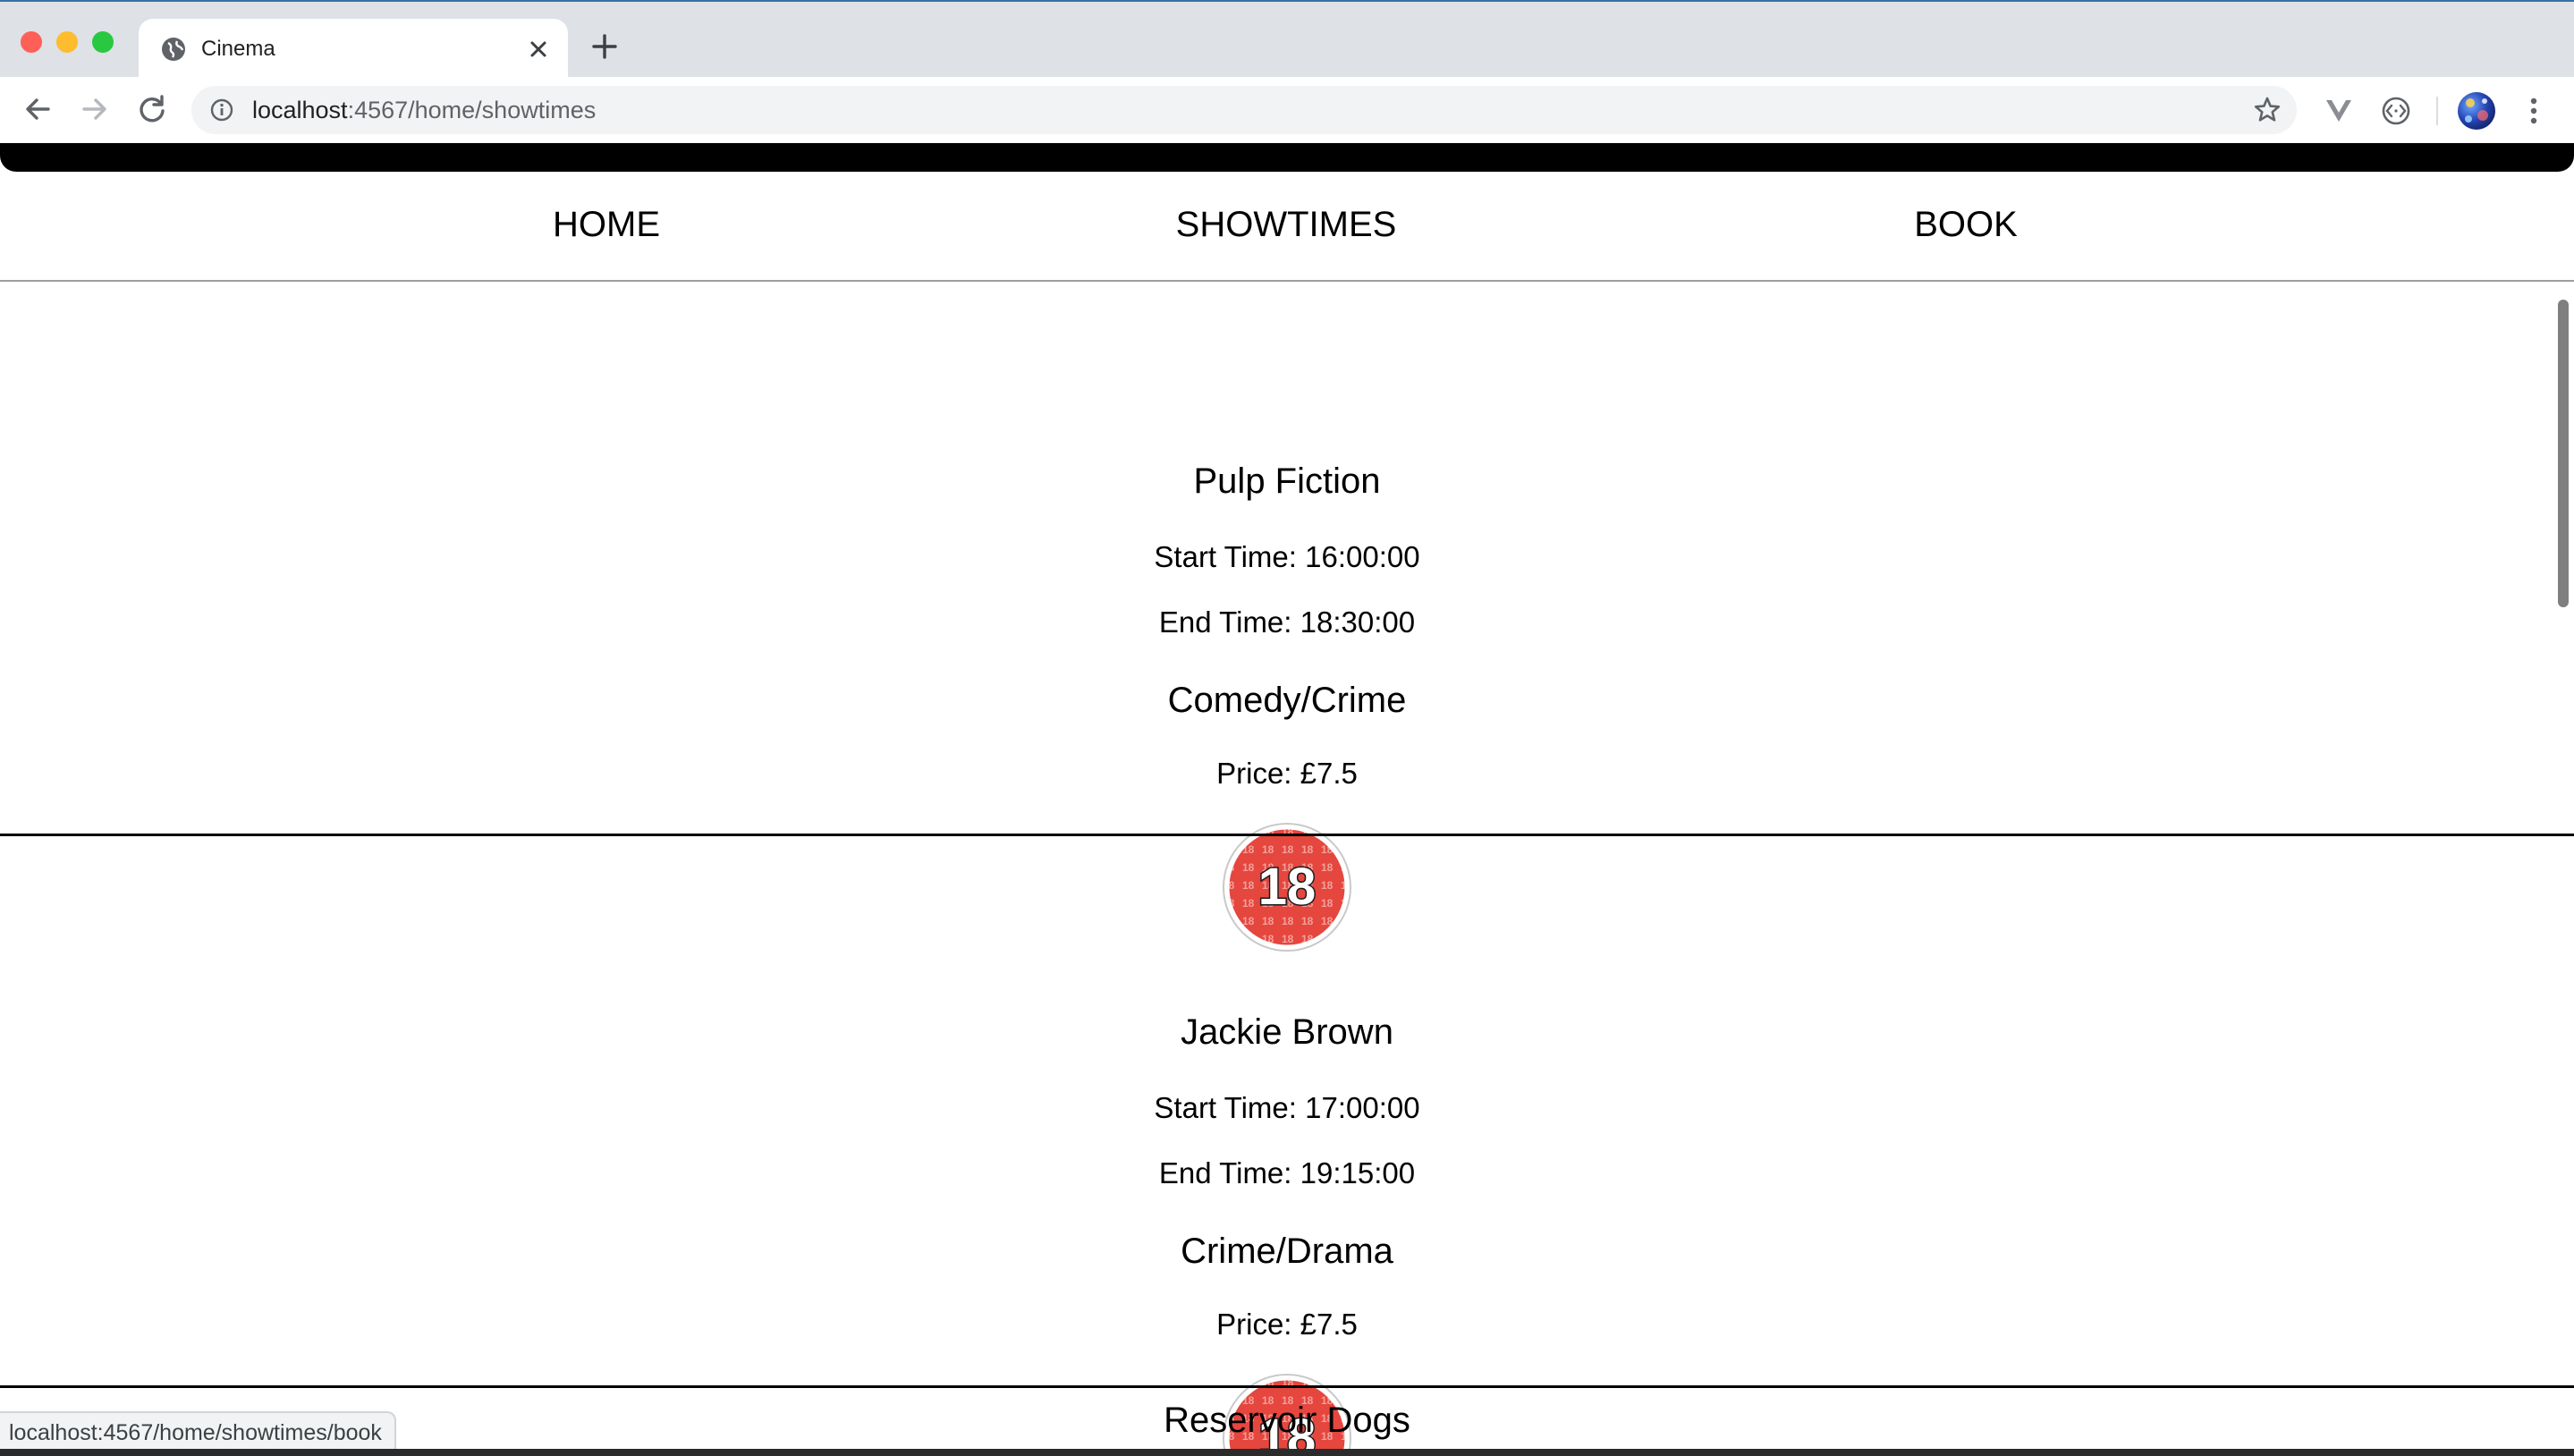  Describe the element at coordinates (1244, 110) in the screenshot. I see `address-bar: localhost:4567/home/showtimes` at that location.